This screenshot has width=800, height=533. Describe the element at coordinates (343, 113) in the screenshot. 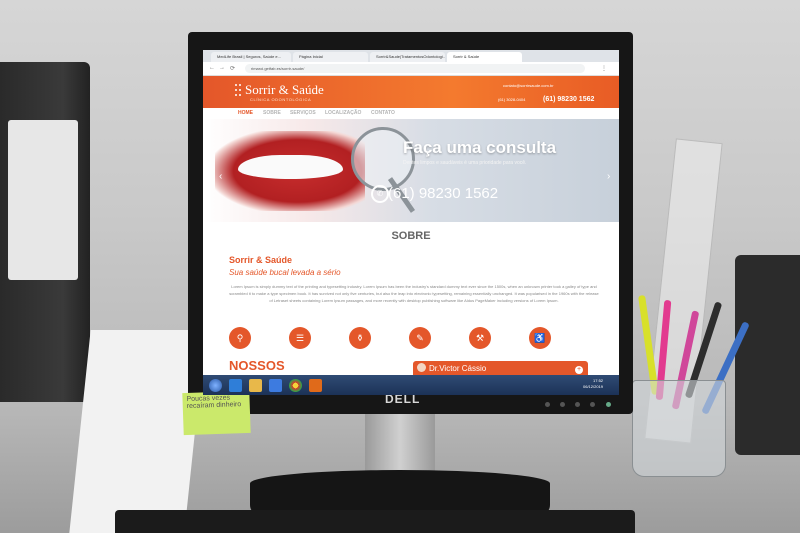

I see `menu-item-localizacao: LOCALIZAÇÃO` at that location.